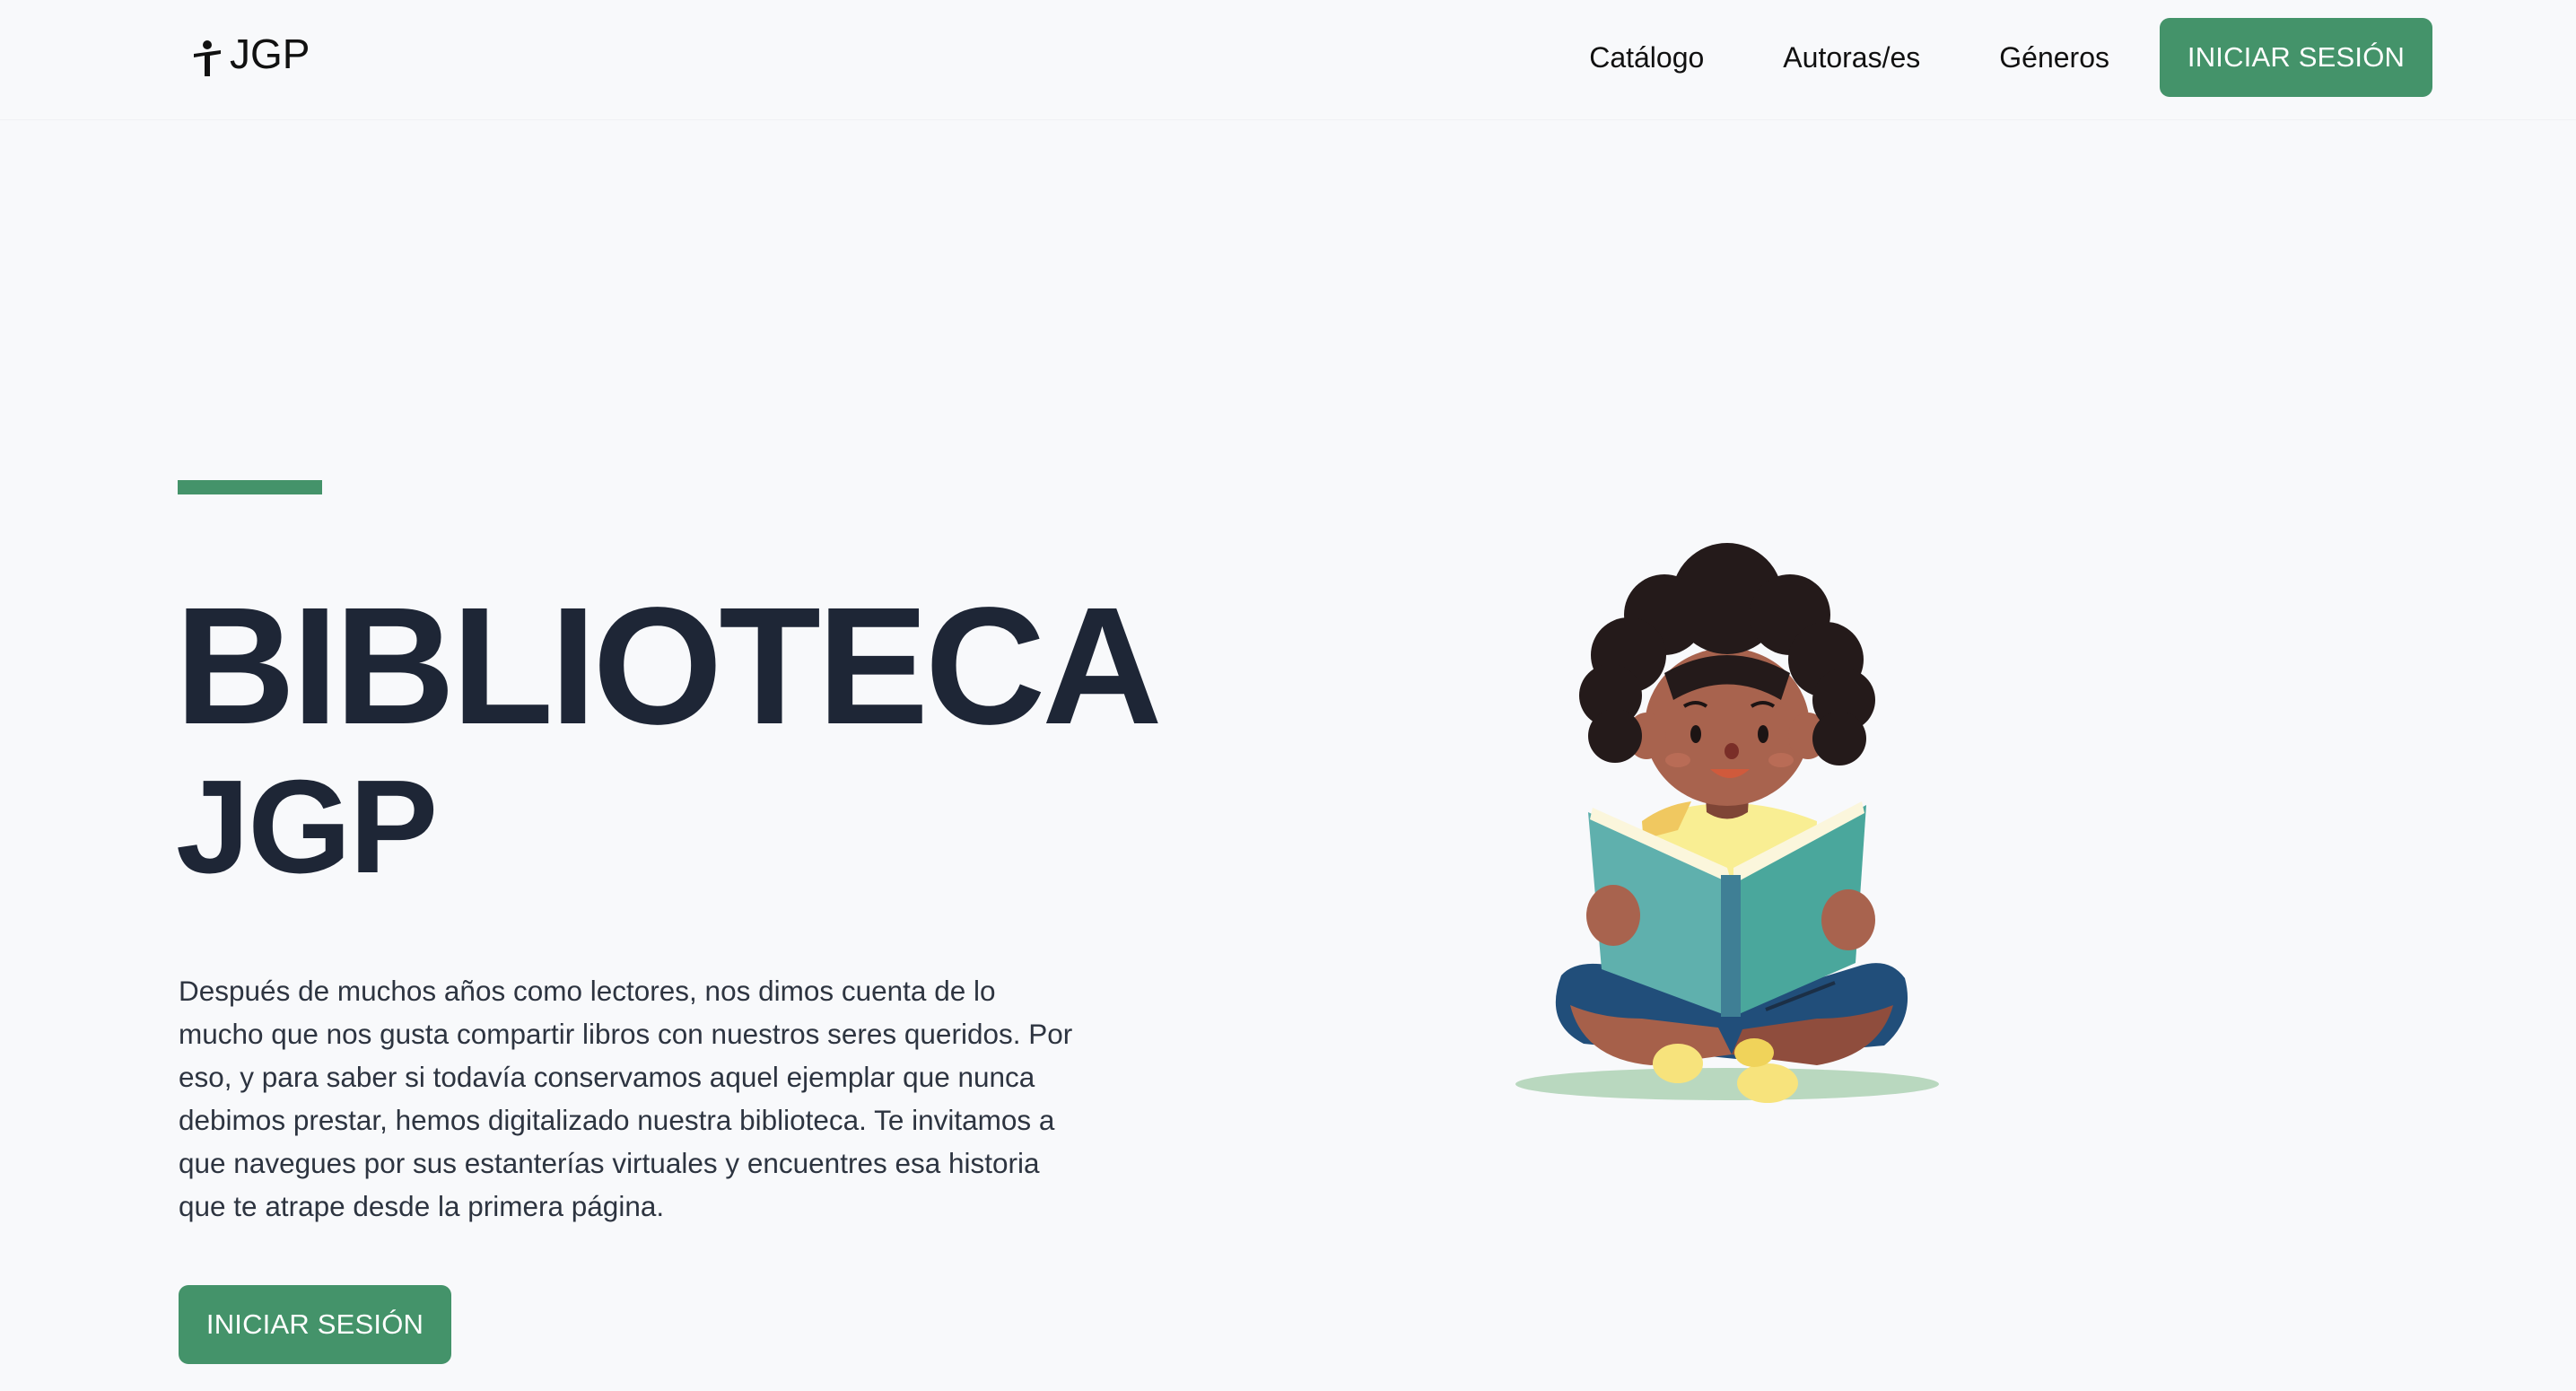 The width and height of the screenshot is (2576, 1391). Describe the element at coordinates (1851, 57) in the screenshot. I see `nav-link-autoras: Autoras/es` at that location.